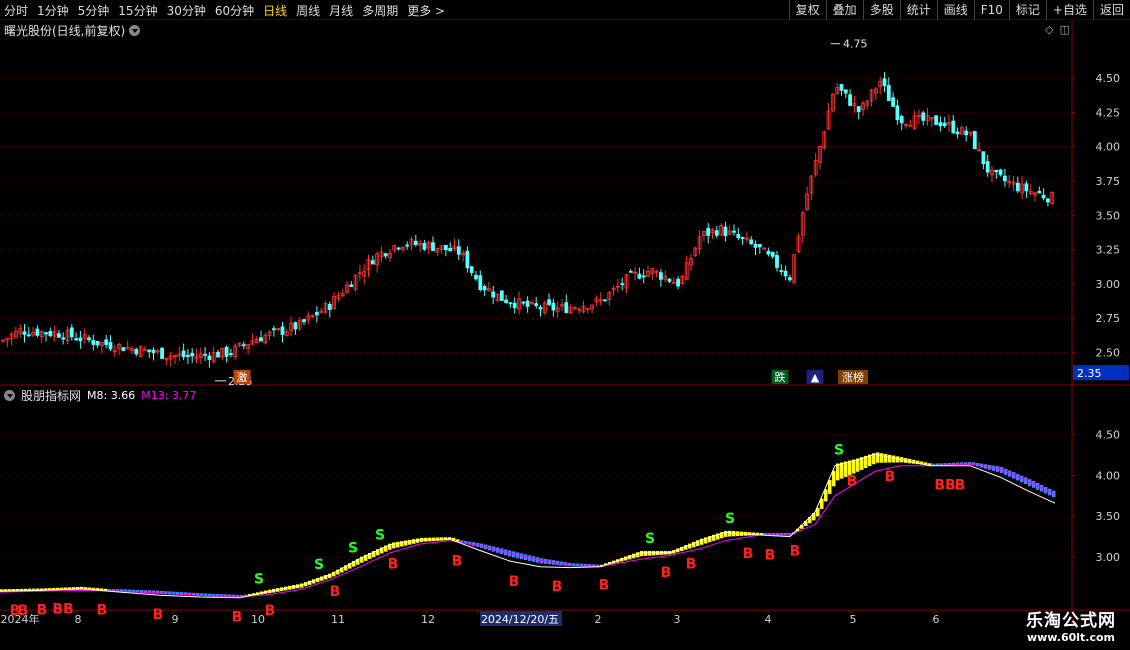 Image resolution: width=1130 pixels, height=650 pixels. What do you see at coordinates (1111, 10) in the screenshot?
I see `toolbar-button: 返回` at bounding box center [1111, 10].